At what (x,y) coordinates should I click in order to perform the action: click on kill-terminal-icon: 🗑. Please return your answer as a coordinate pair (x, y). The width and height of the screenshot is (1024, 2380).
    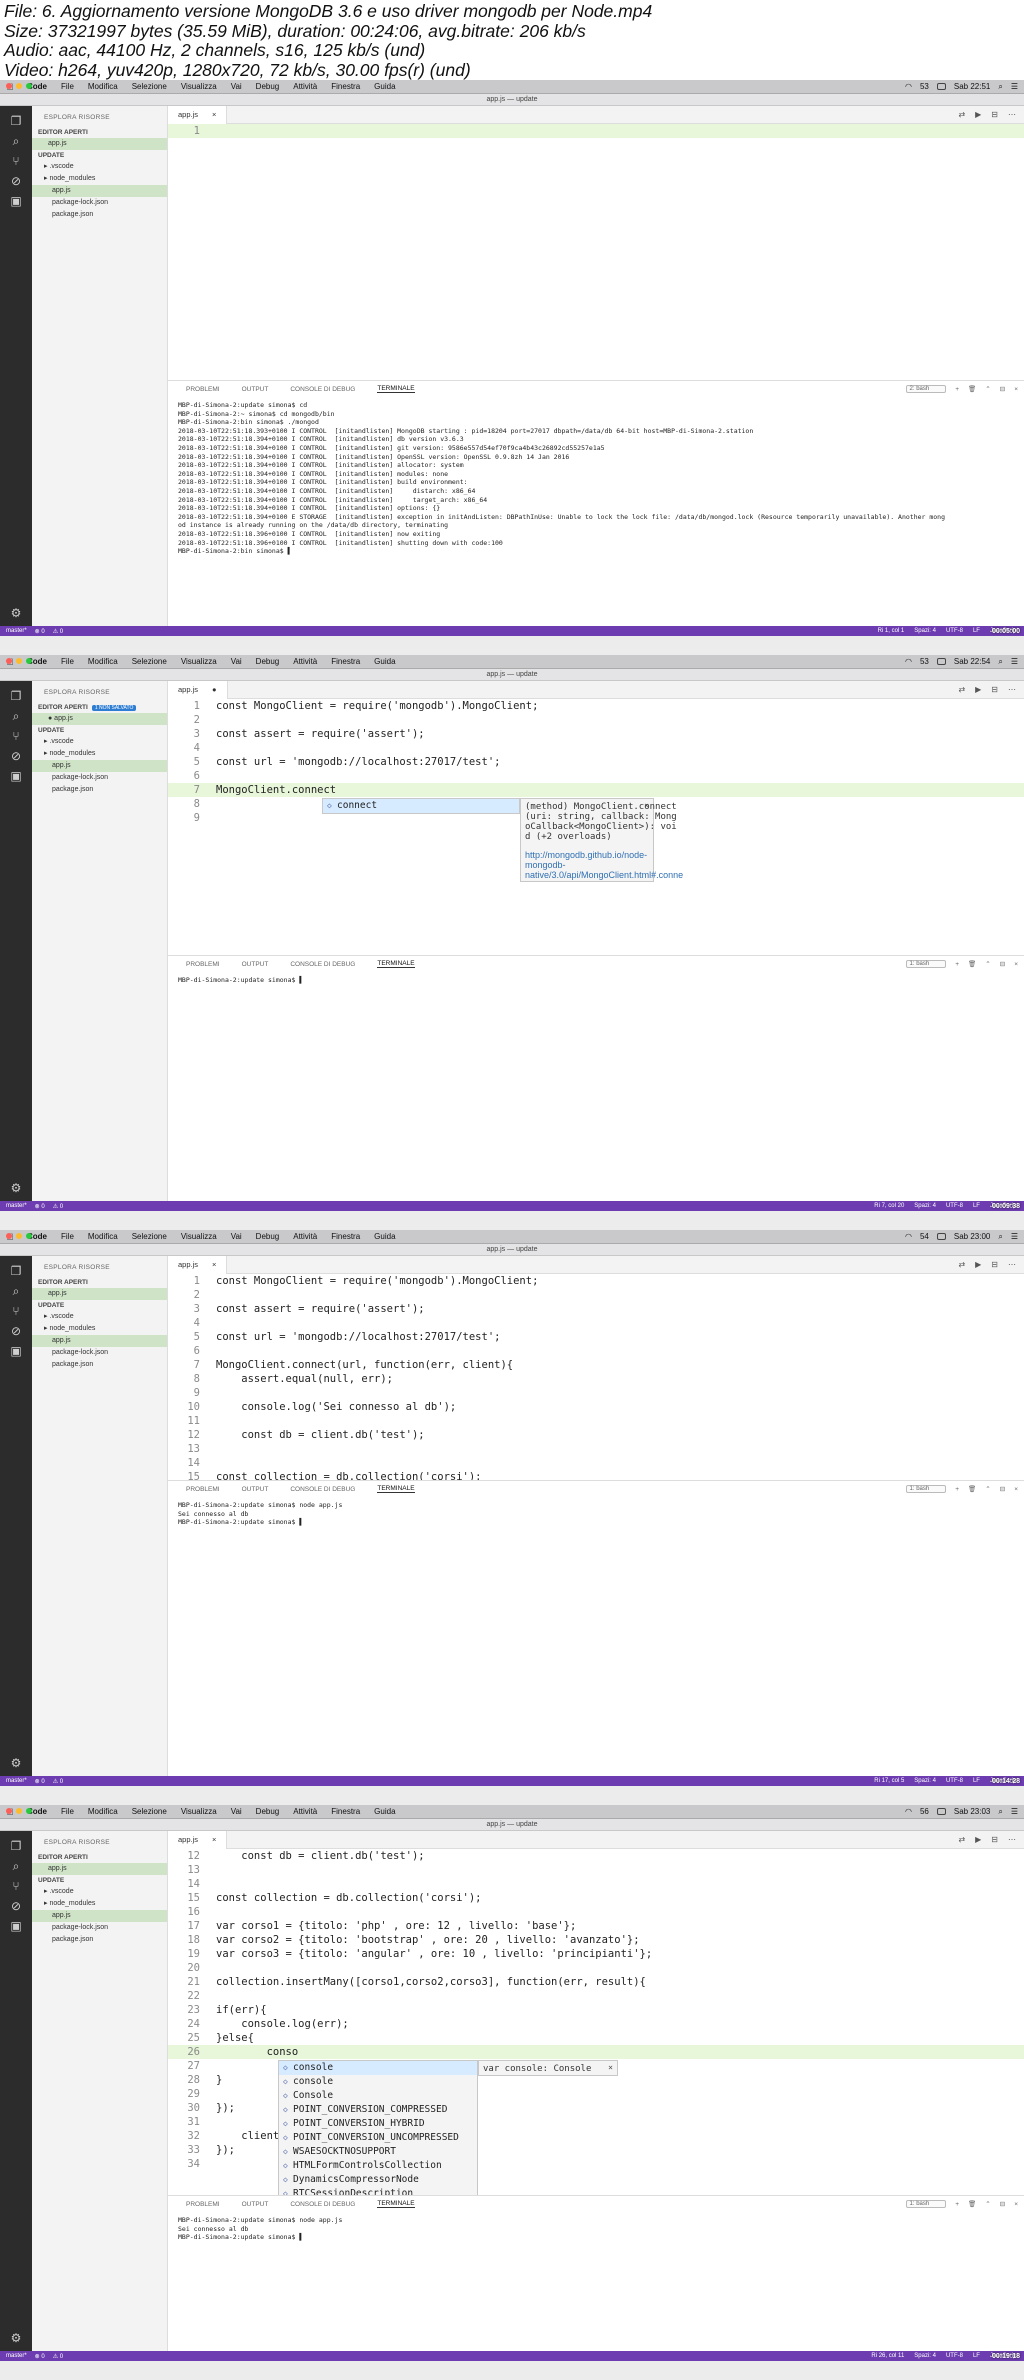
    Looking at the image, I should click on (972, 964).